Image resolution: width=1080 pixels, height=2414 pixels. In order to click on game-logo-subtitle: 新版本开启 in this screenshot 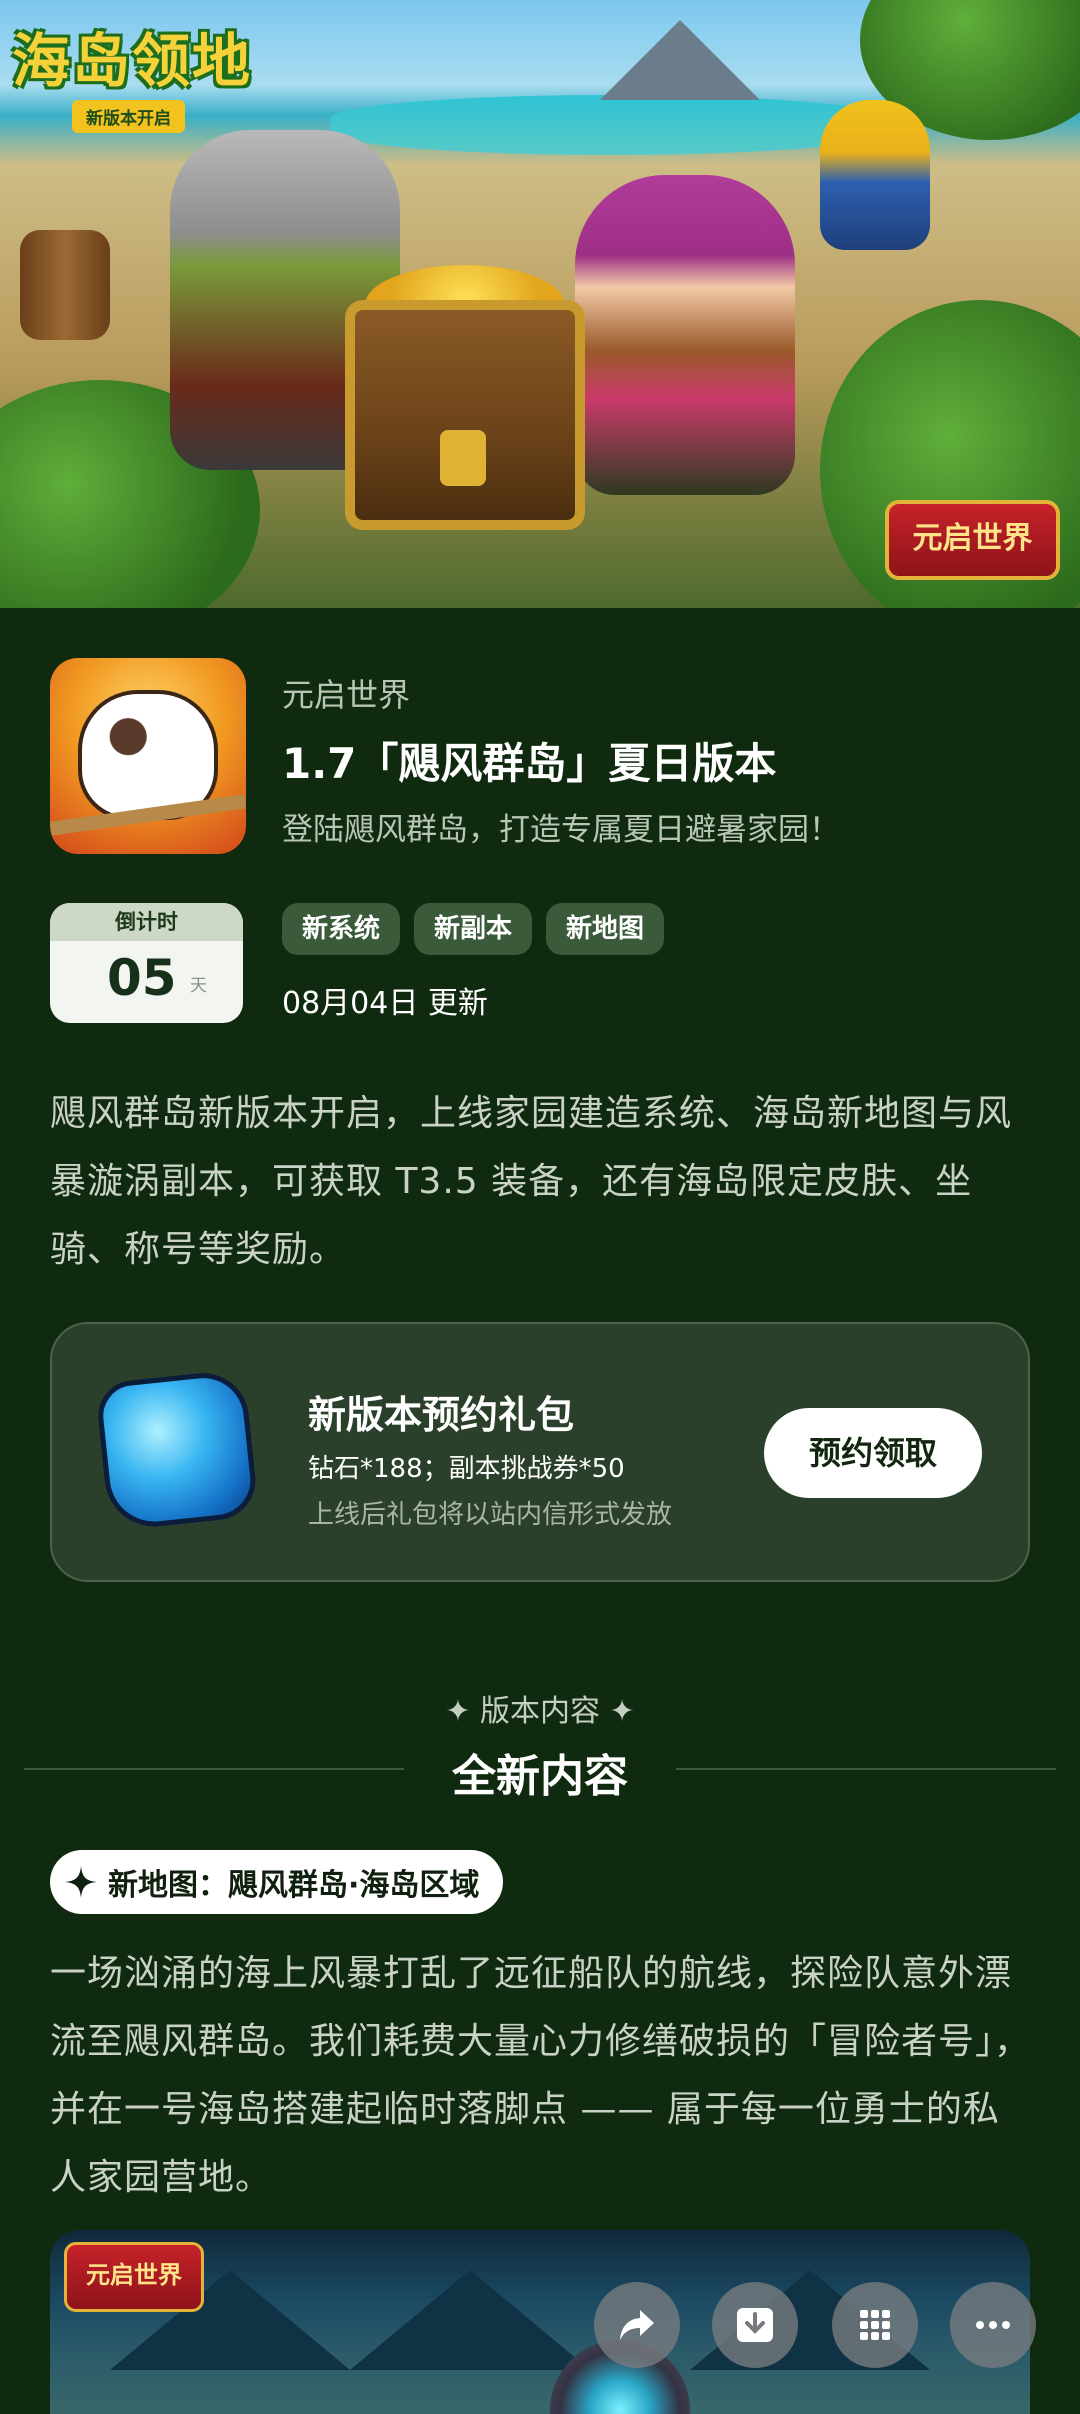, I will do `click(128, 116)`.